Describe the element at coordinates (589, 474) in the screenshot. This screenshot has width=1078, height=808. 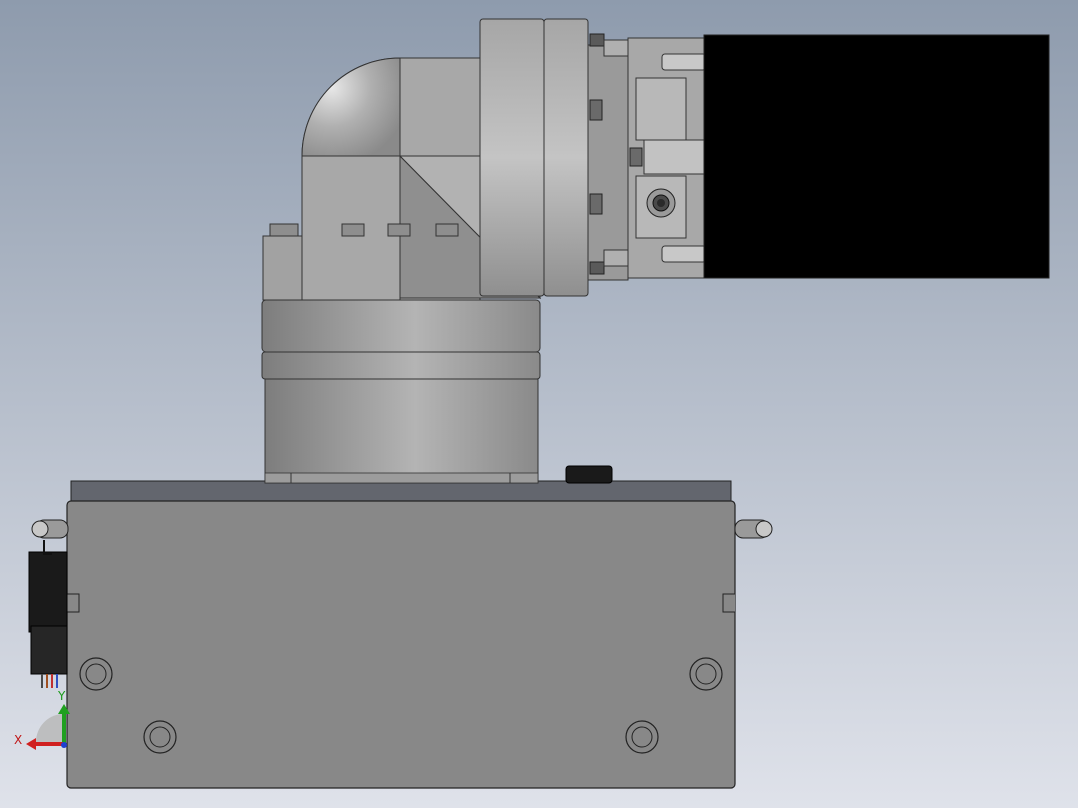
I see `top-button` at that location.